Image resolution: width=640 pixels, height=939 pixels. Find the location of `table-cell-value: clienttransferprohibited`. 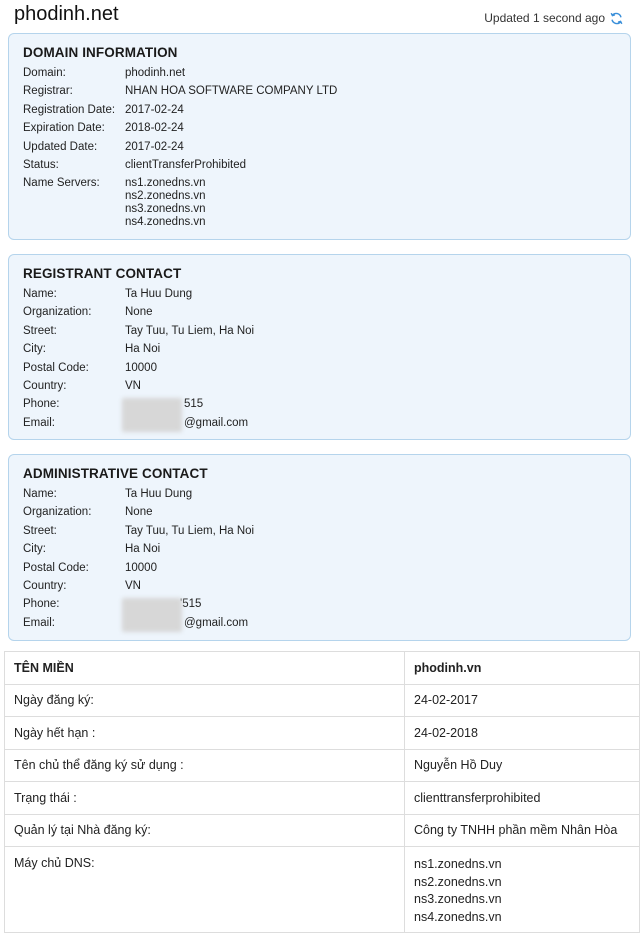

table-cell-value: clienttransferprohibited is located at coordinates (522, 798).